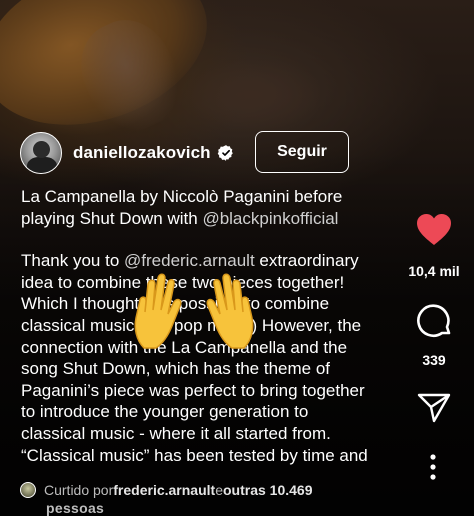 The height and width of the screenshot is (516, 474). Describe the element at coordinates (219, 490) in the screenshot. I see `liked-by-middle: e` at that location.